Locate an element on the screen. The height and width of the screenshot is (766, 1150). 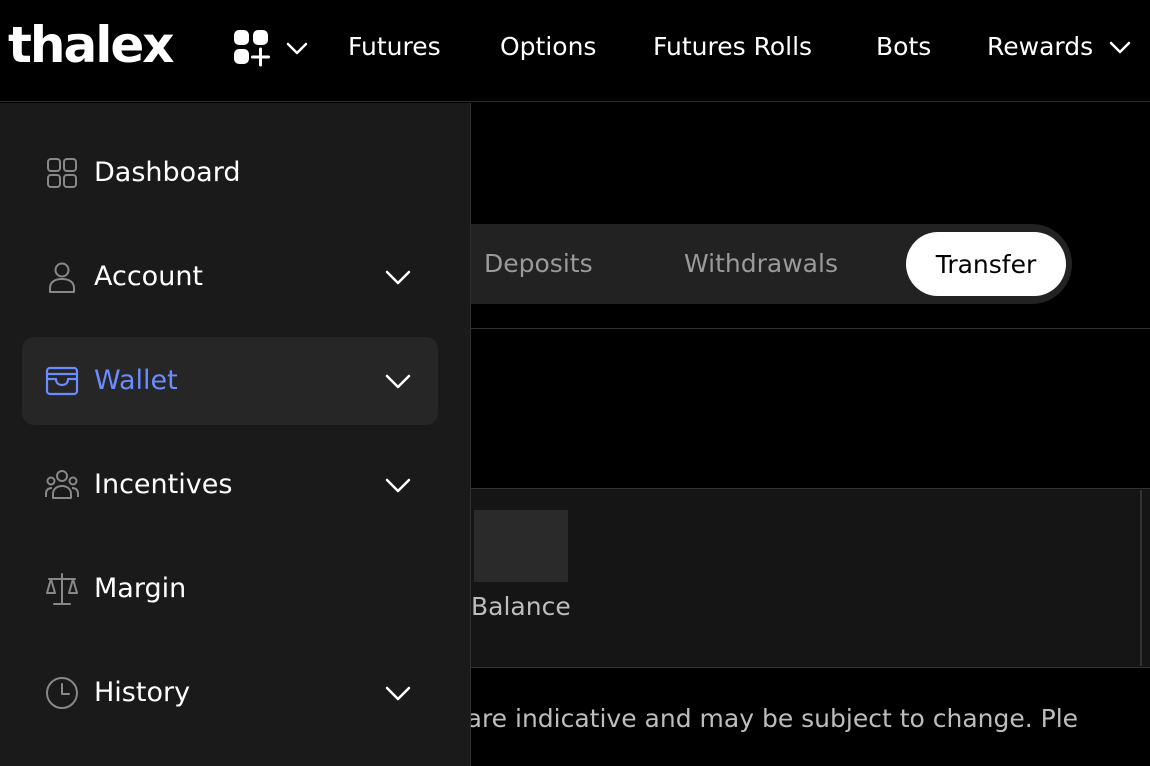
sidebar-item-history: History is located at coordinates (230, 693).